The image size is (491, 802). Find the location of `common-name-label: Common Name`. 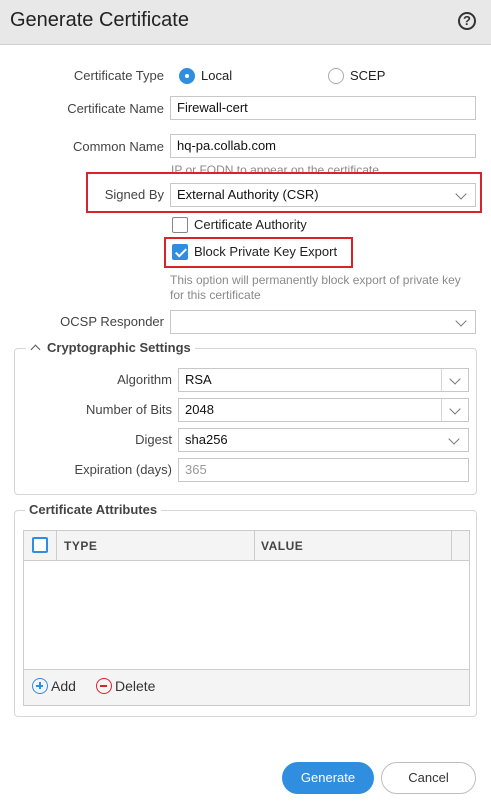

common-name-label: Common Name is located at coordinates (118, 146).